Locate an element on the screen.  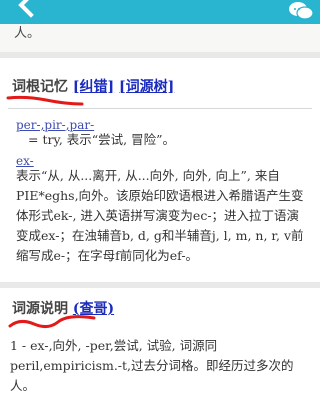
root-definition-per: = try, 表示“尝试, 冒险”。 is located at coordinates (102, 139).